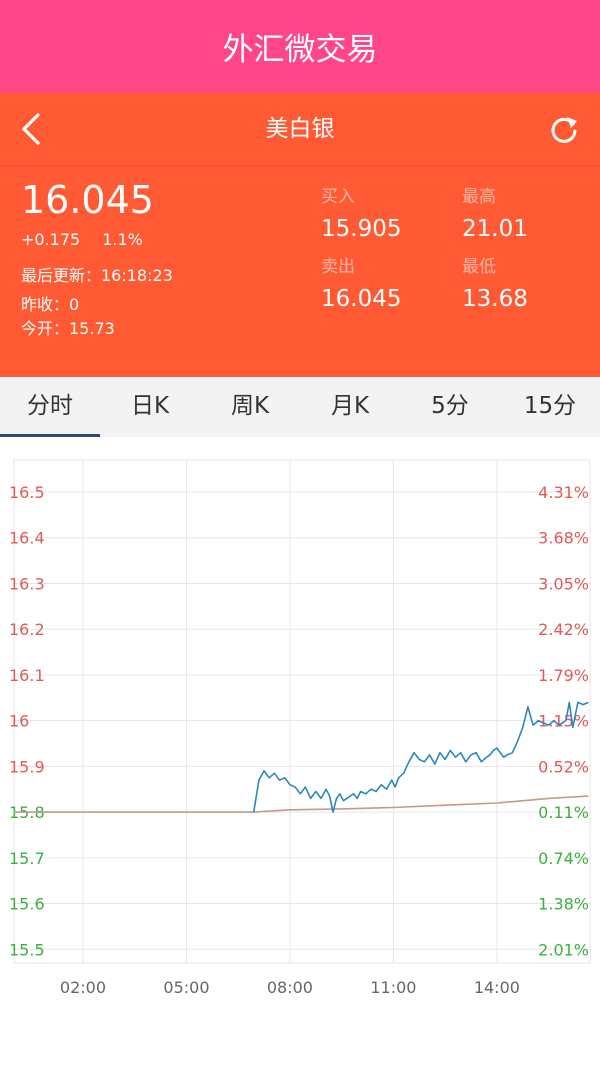 The width and height of the screenshot is (600, 1071). I want to click on y-tick-label: 16.3, so click(27, 583).